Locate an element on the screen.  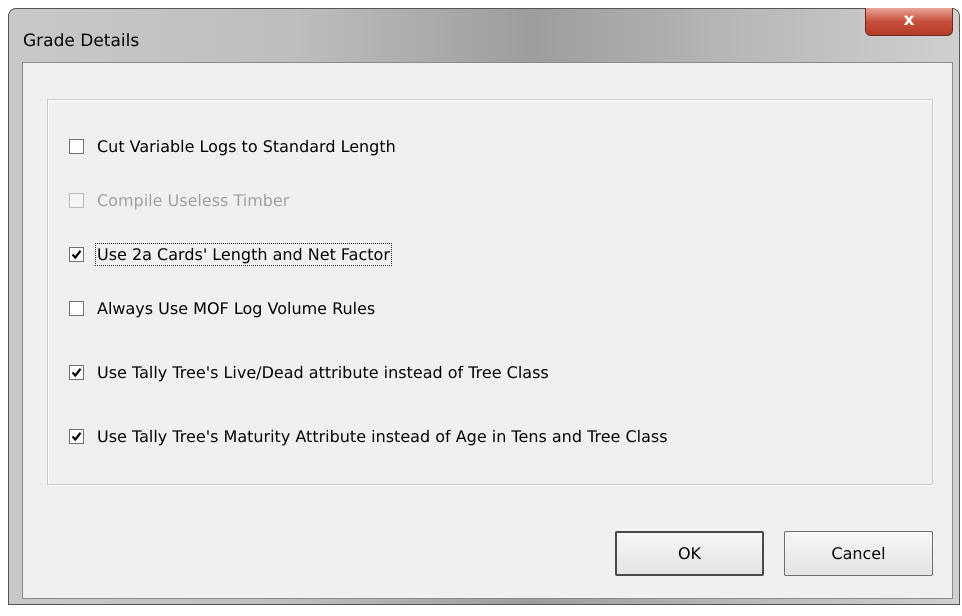
checkbox-label: Use 2a Cards' Length and Net Factor is located at coordinates (243, 254).